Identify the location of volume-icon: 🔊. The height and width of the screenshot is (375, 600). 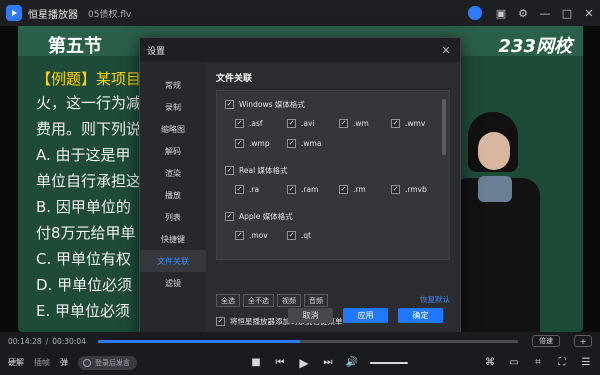
(352, 363).